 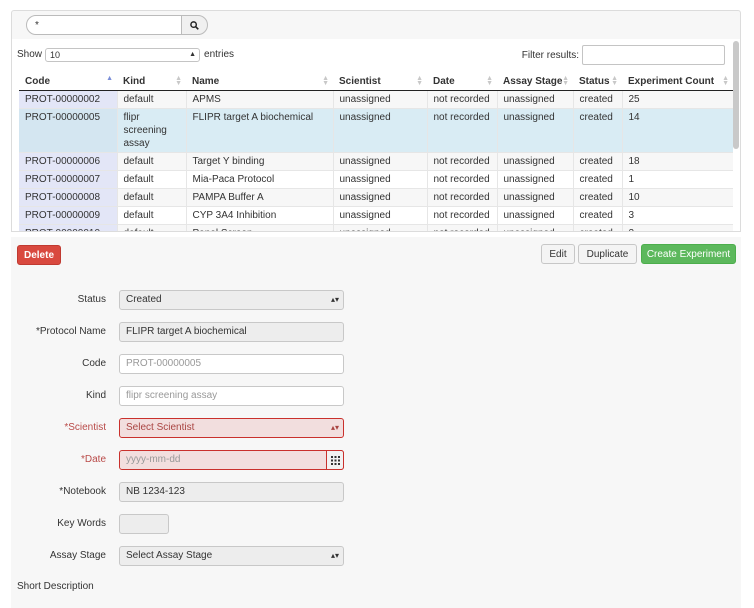 I want to click on keywords-row: Key Words, so click(x=376, y=524).